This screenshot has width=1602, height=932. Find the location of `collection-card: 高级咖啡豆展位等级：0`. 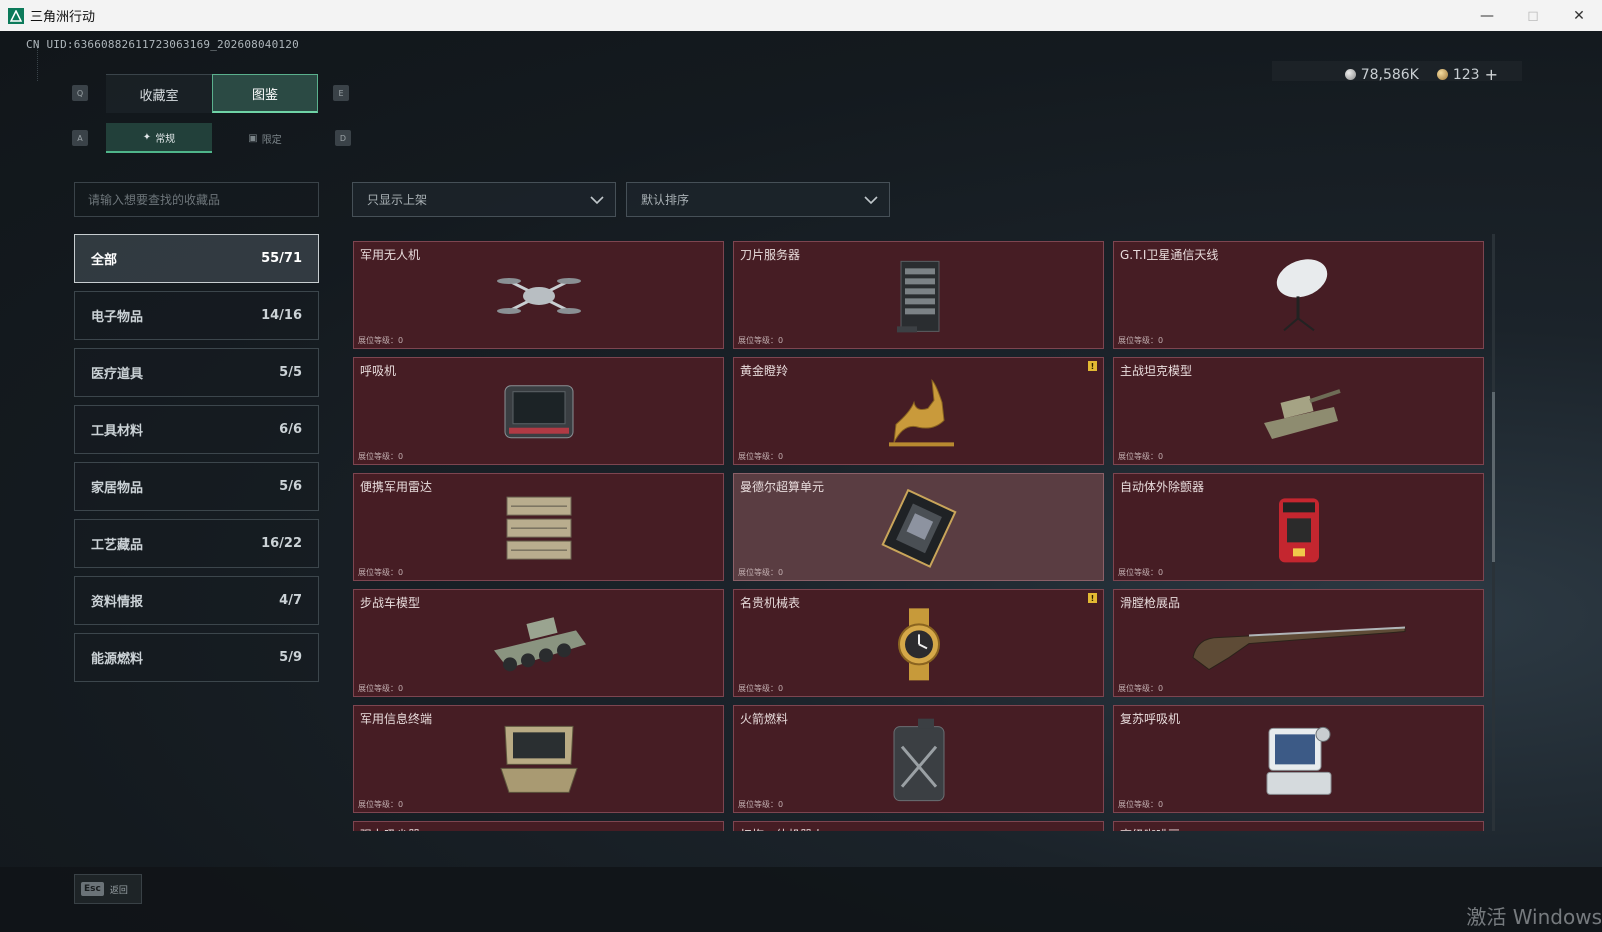

collection-card: 高级咖啡豆展位等级：0 is located at coordinates (1298, 826).